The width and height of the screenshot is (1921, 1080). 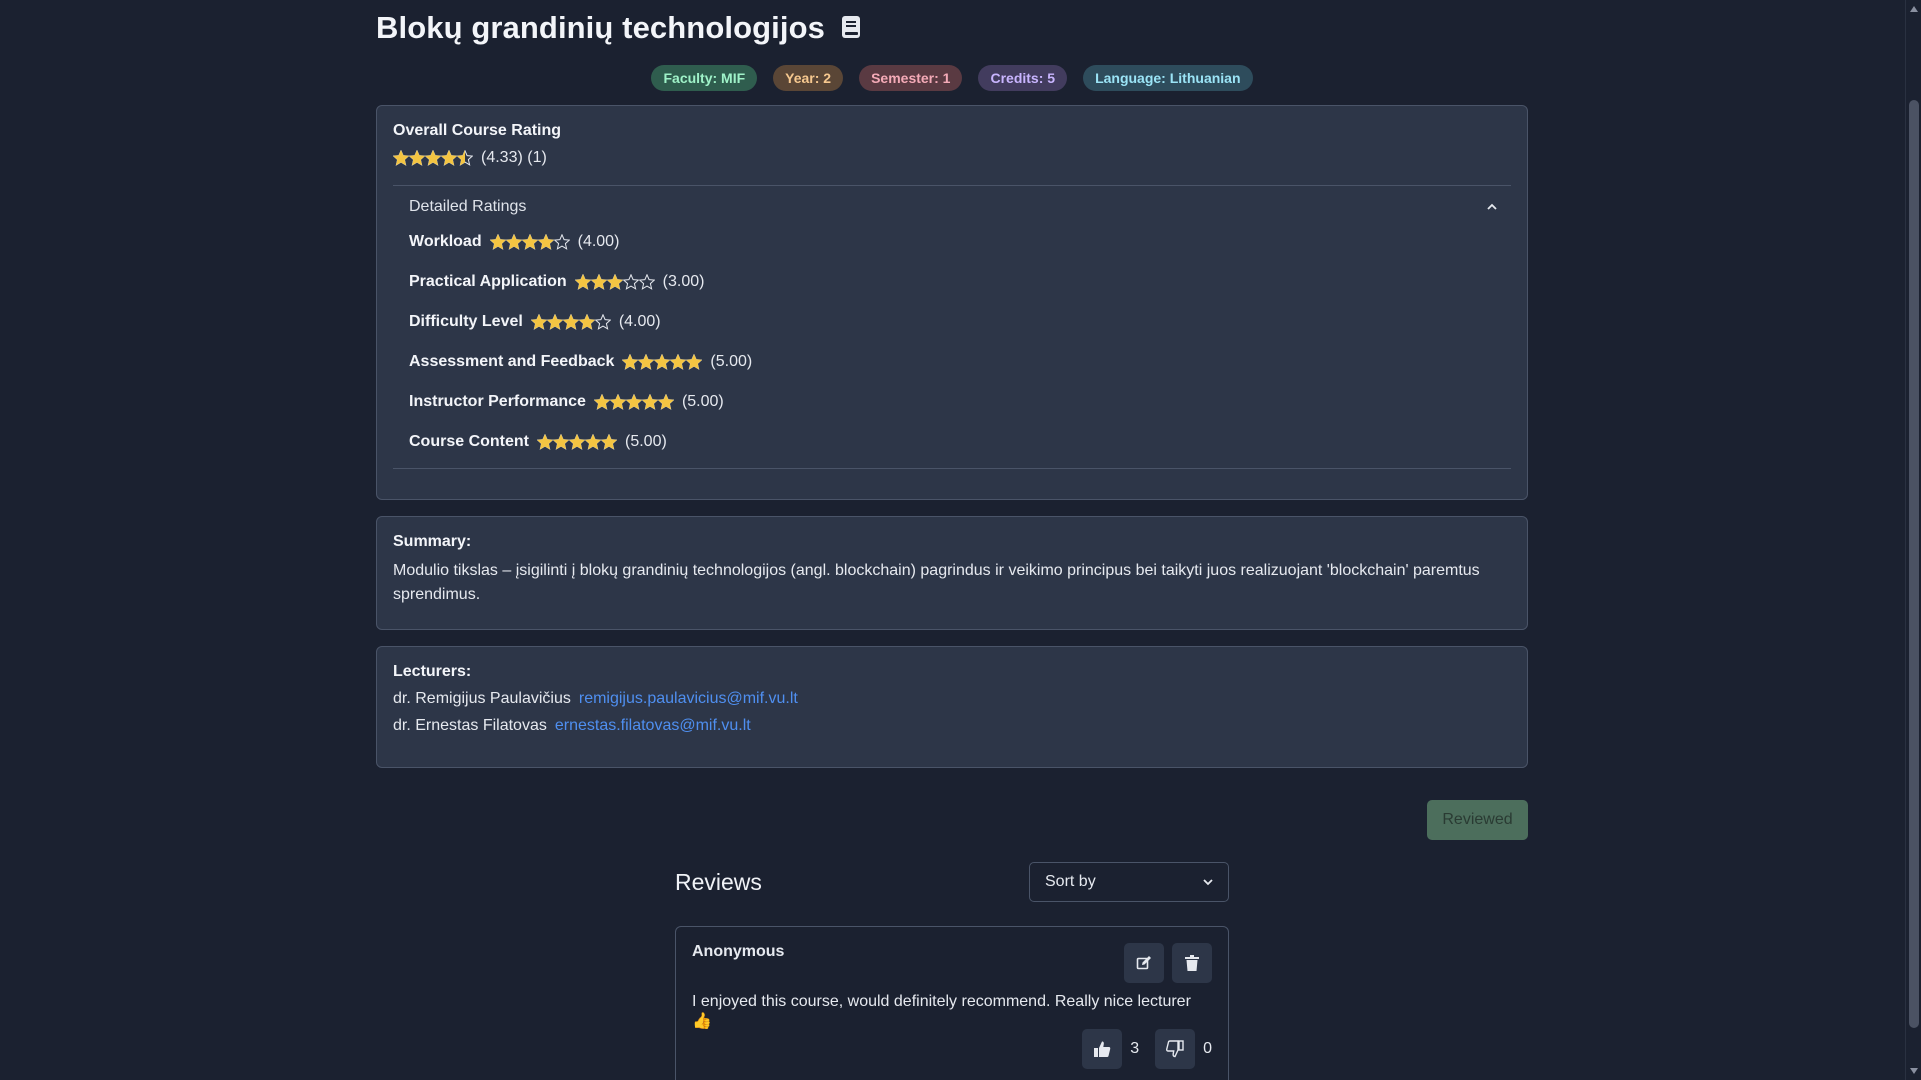 What do you see at coordinates (704, 78) in the screenshot?
I see `course-badge: Faculty: MIF` at bounding box center [704, 78].